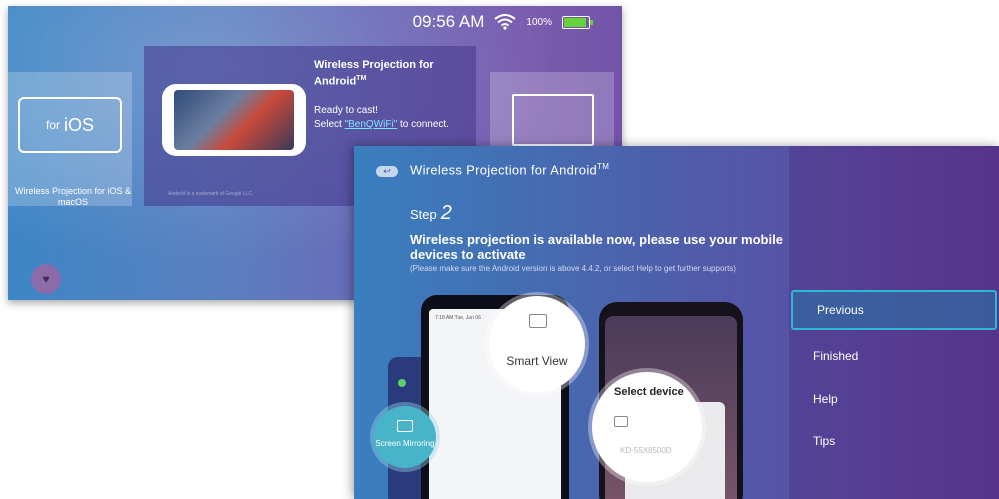 Image resolution: width=999 pixels, height=499 pixels. I want to click on for-text: for, so click(52, 125).